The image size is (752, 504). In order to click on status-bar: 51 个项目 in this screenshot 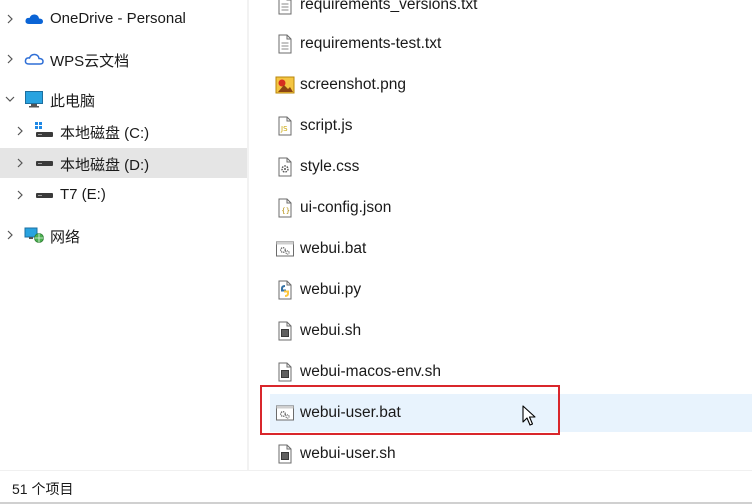, I will do `click(376, 487)`.